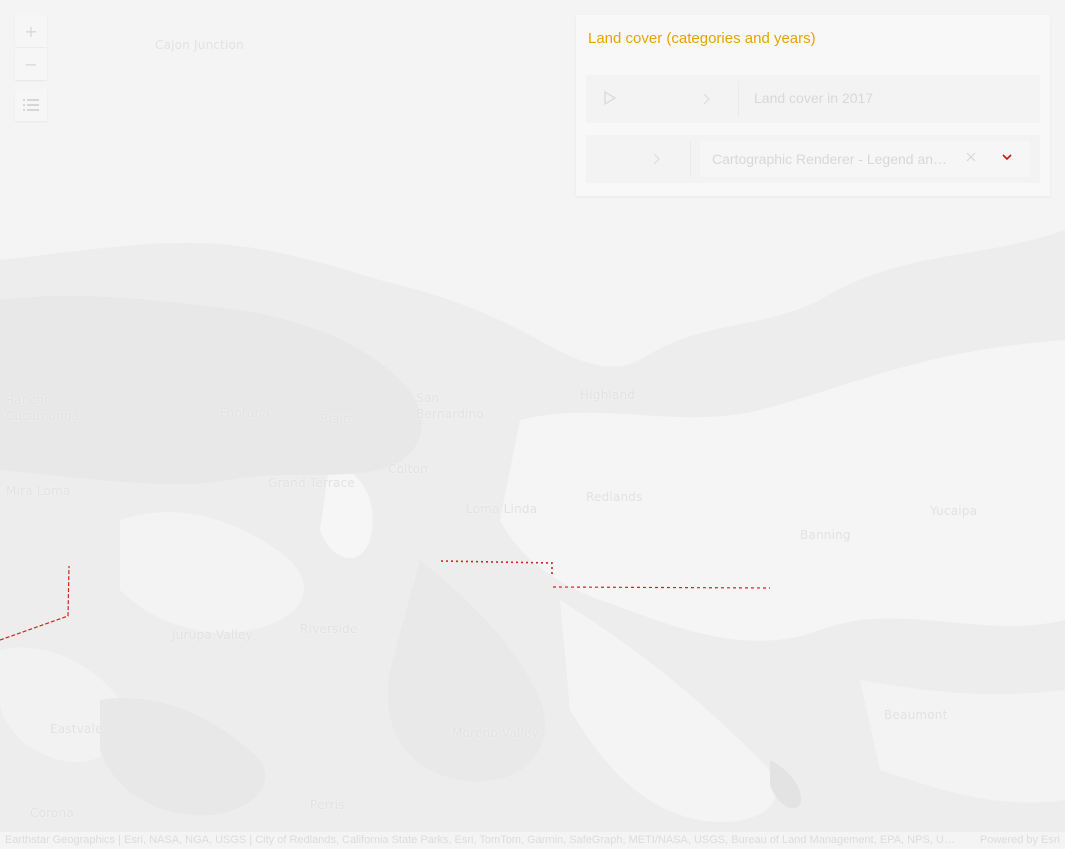  What do you see at coordinates (614, 497) in the screenshot?
I see `place-label: Redlands` at bounding box center [614, 497].